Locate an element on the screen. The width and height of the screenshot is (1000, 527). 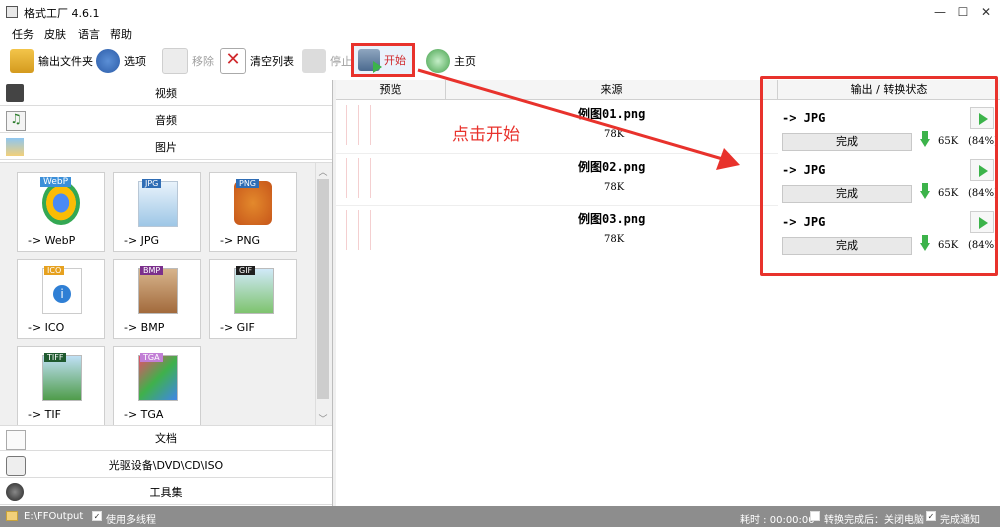
output-folder-button: 输出文件夹 is located at coordinates (51, 61).